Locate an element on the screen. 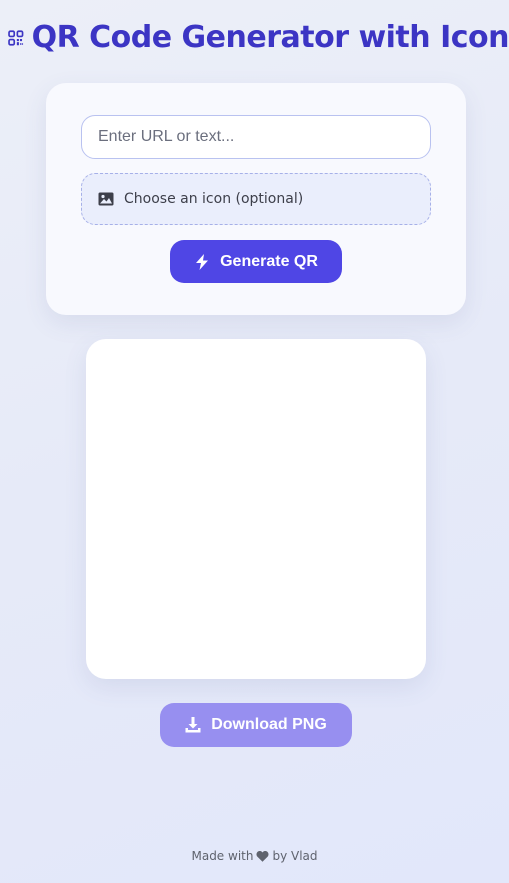 This screenshot has height=883, width=509. page-header: QR Code Generator with Icon is located at coordinates (254, 37).